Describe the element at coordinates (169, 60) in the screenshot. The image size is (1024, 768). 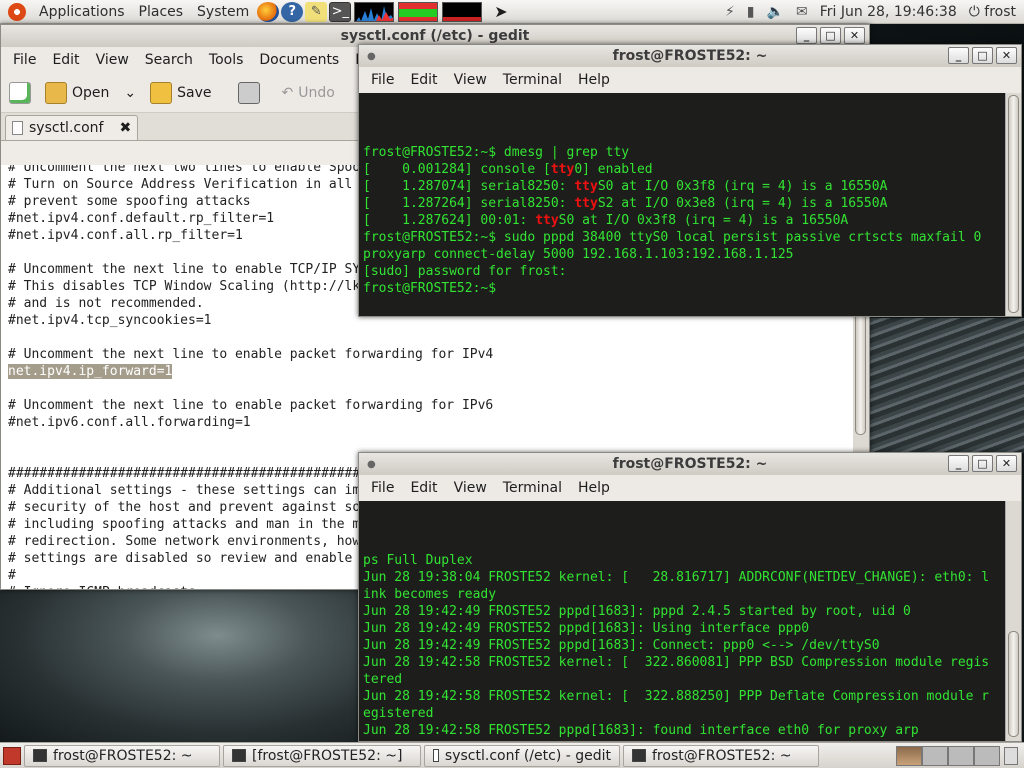
I see `gedit-menu-search: Search` at that location.